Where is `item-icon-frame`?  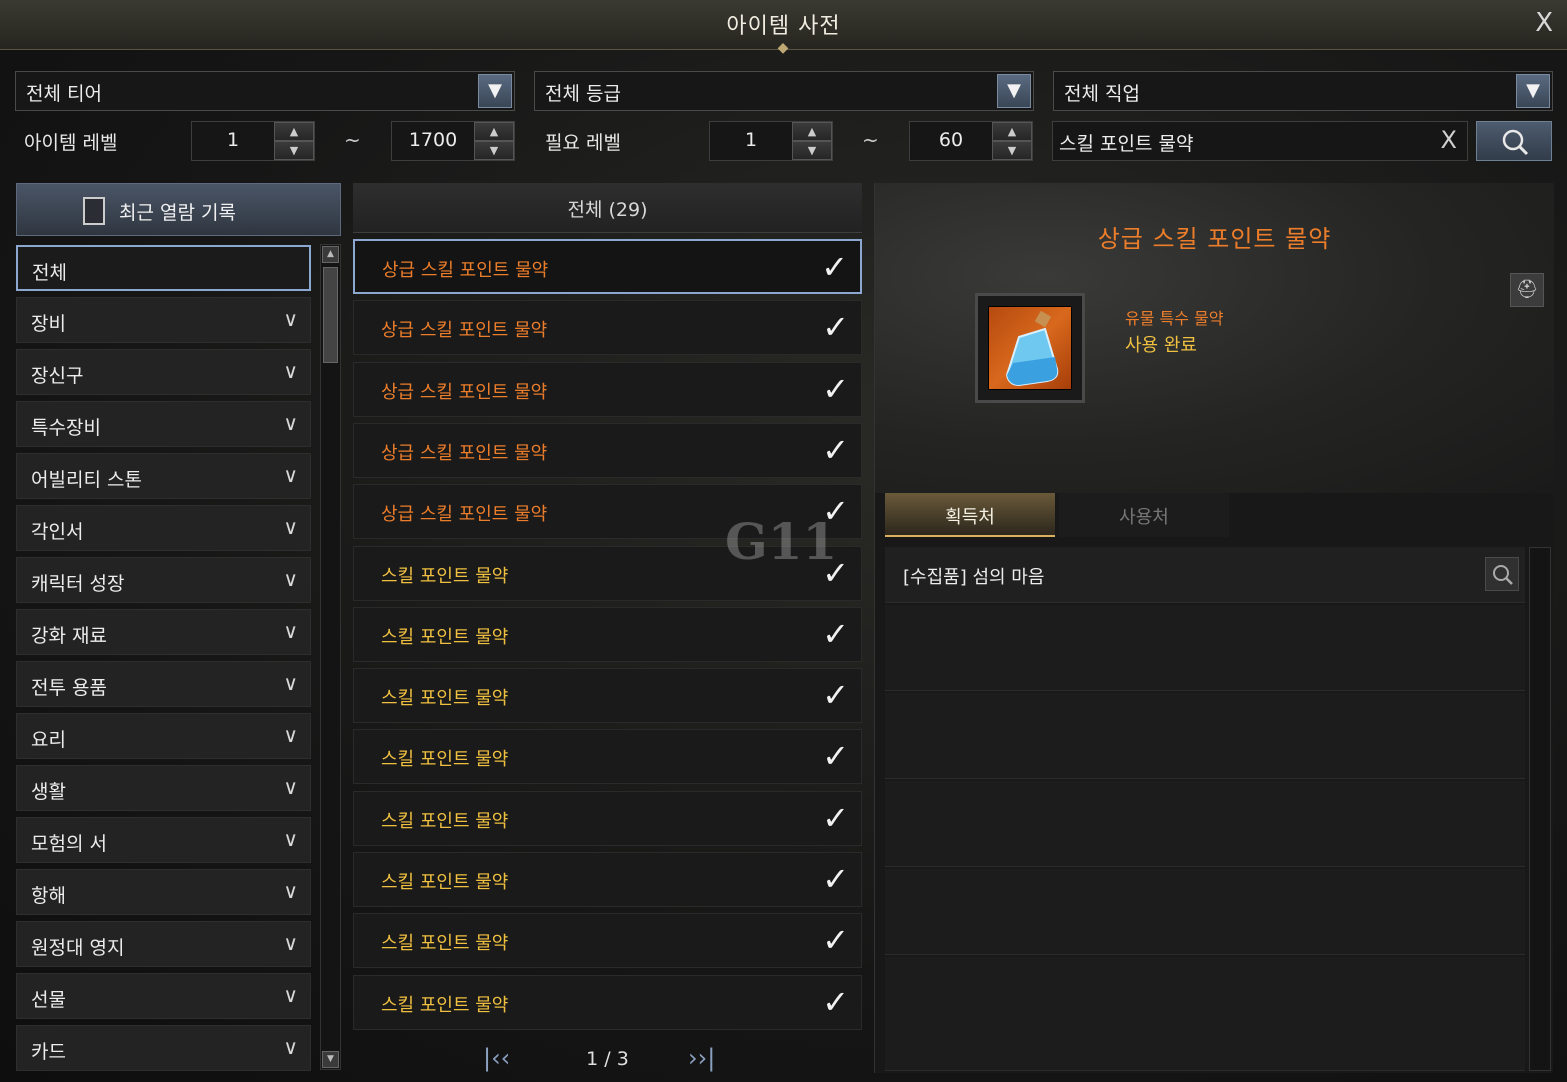
item-icon-frame is located at coordinates (1030, 348).